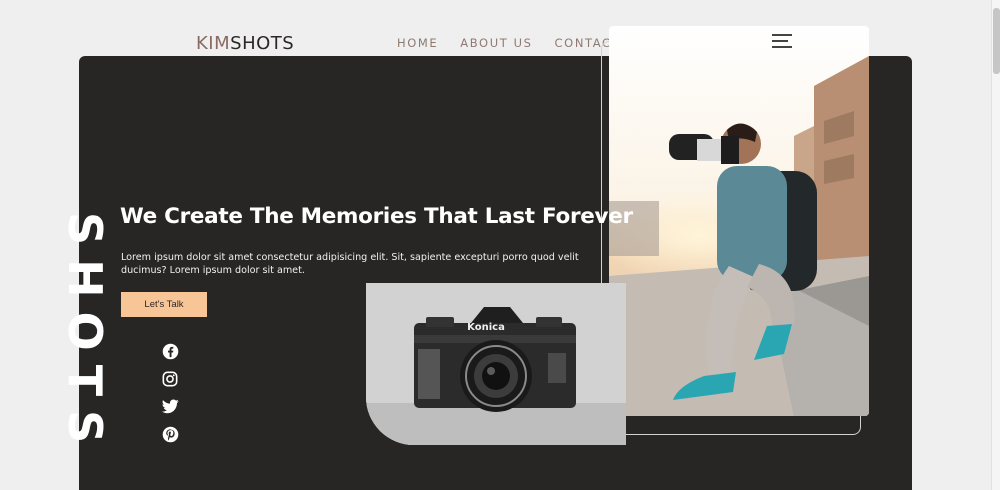 The image size is (1000, 490). What do you see at coordinates (376, 216) in the screenshot?
I see `hero-headline: We Create The Memories That Last Forever` at bounding box center [376, 216].